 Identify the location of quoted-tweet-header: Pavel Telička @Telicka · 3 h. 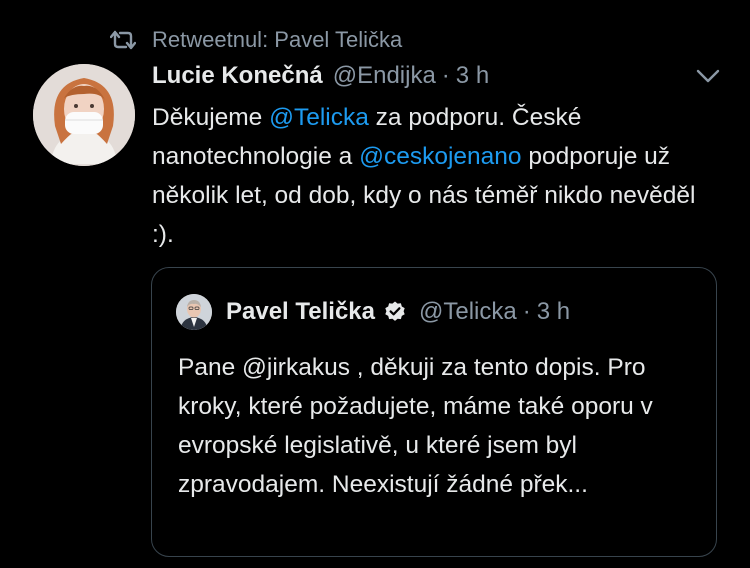
(373, 312).